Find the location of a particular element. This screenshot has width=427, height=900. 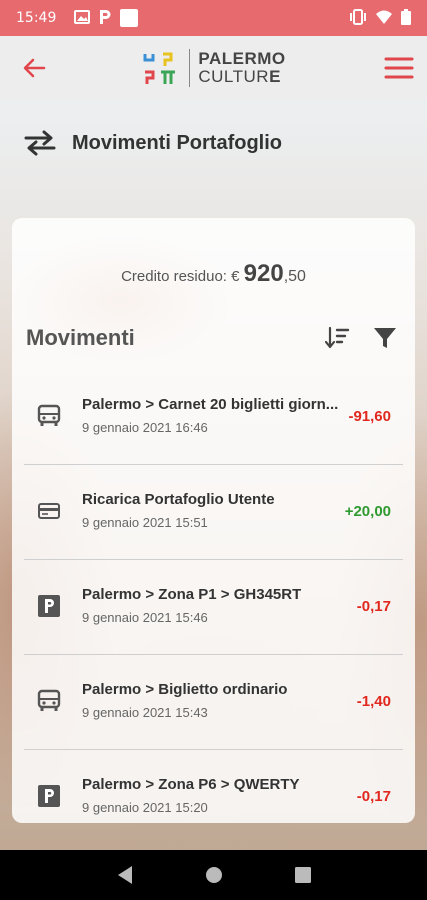

item-date: 9 gennaio 2021 15:20 is located at coordinates (145, 807).